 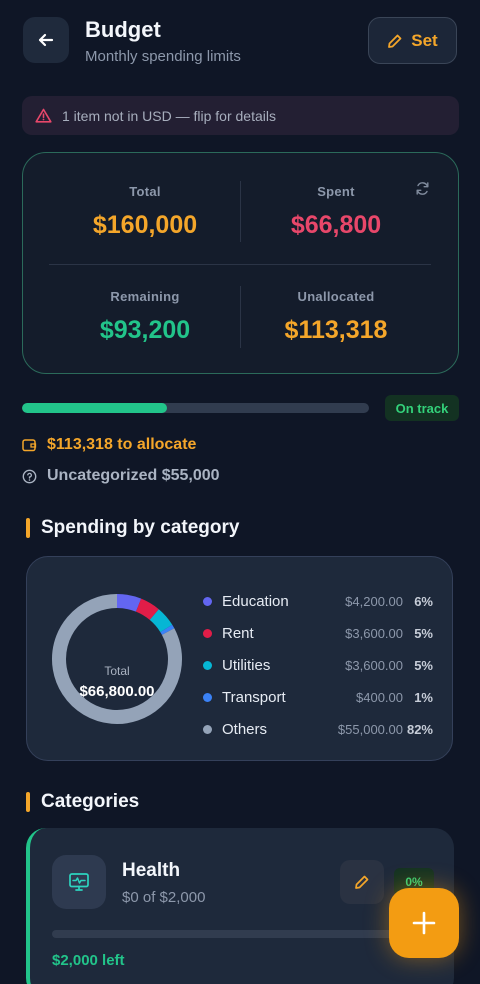 What do you see at coordinates (255, 601) in the screenshot?
I see `legend-name: Education` at bounding box center [255, 601].